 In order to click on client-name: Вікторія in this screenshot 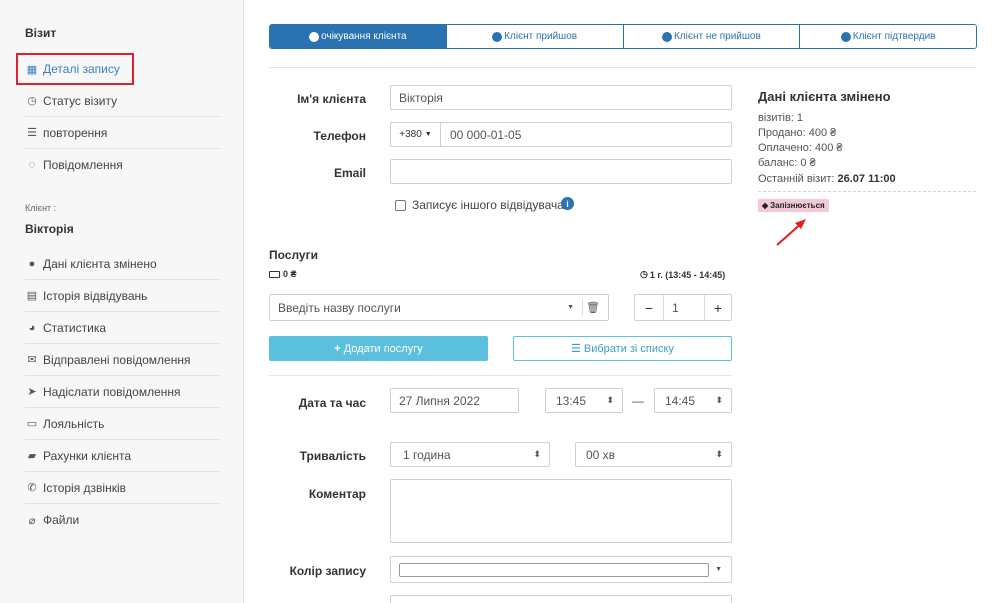, I will do `click(49, 229)`.